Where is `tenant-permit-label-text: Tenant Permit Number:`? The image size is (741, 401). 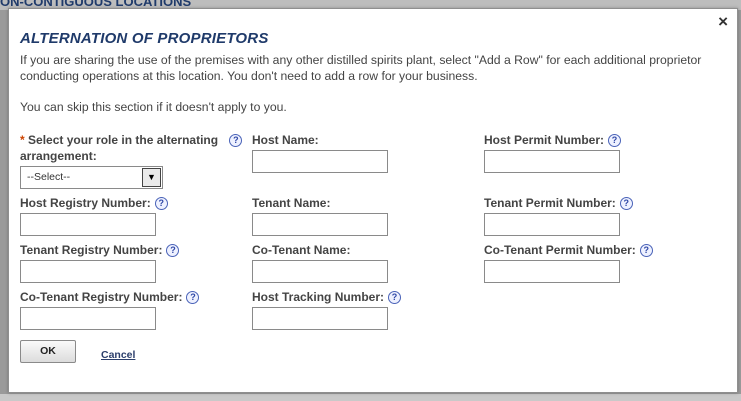 tenant-permit-label-text: Tenant Permit Number: is located at coordinates (550, 203).